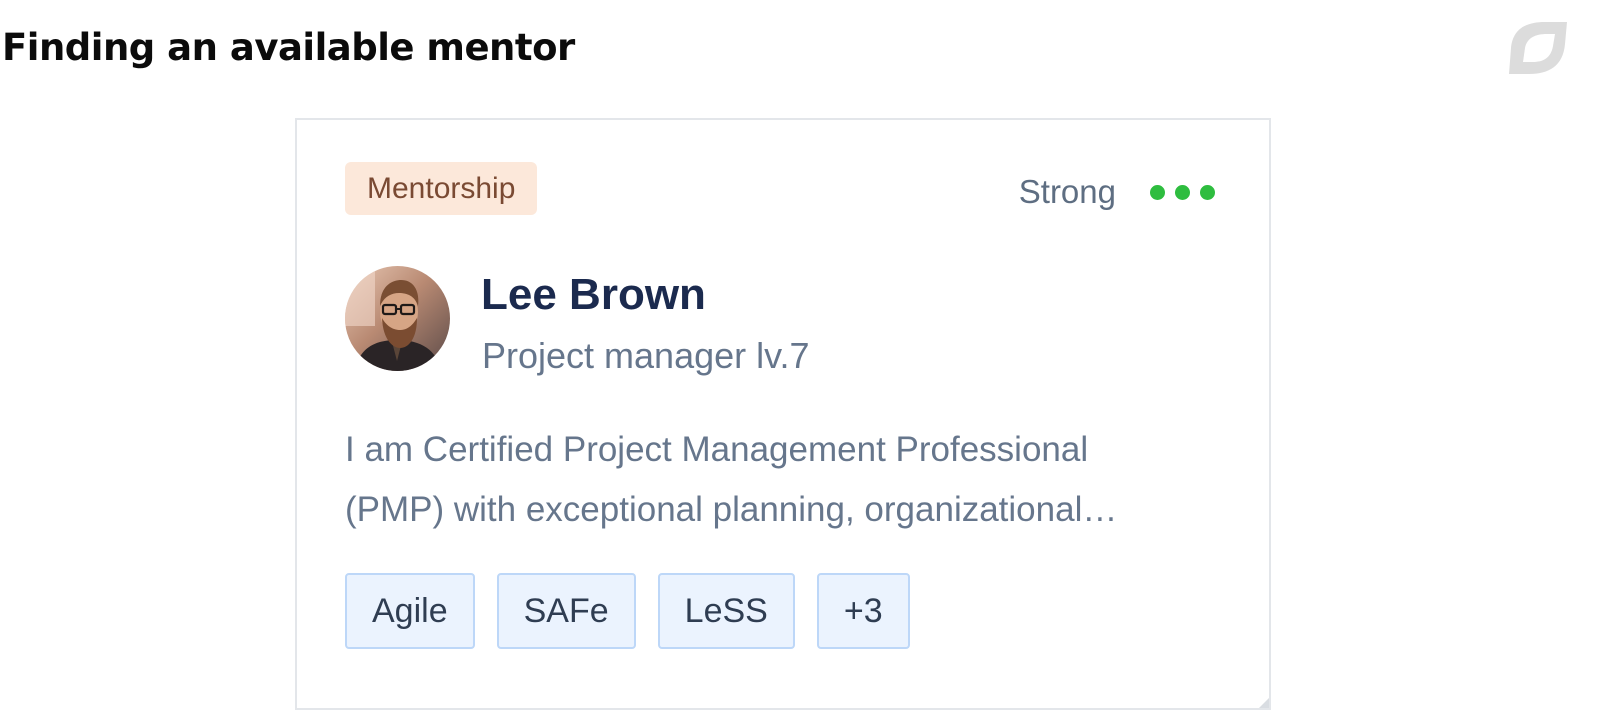 The height and width of the screenshot is (728, 1600). Describe the element at coordinates (638, 611) in the screenshot. I see `skill-tags: Agile SAFe LeSS +3` at that location.